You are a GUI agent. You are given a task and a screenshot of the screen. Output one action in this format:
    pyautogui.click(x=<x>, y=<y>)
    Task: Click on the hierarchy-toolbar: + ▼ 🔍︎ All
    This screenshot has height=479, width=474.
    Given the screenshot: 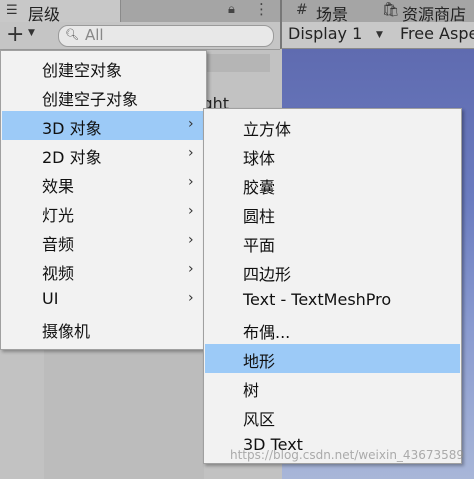 What is the action you would take?
    pyautogui.click(x=140, y=36)
    